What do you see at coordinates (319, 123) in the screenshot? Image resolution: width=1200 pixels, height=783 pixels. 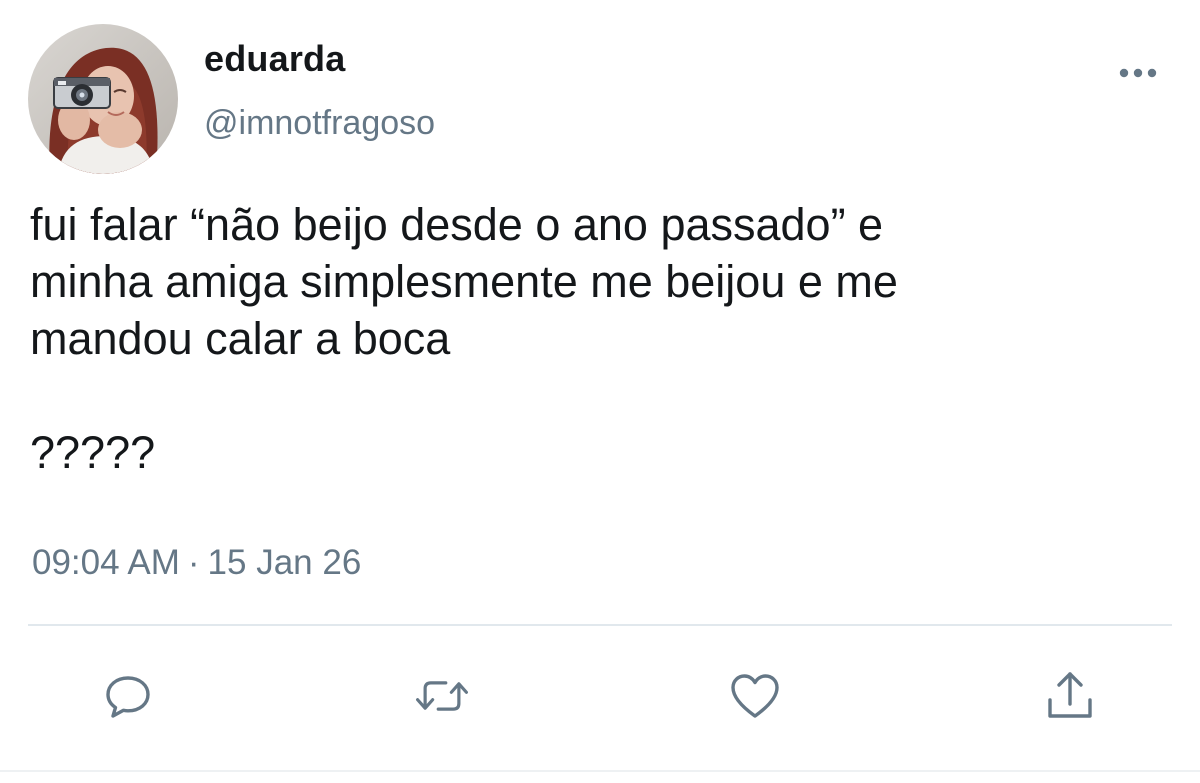 I see `user-handle: @imnotfragoso` at bounding box center [319, 123].